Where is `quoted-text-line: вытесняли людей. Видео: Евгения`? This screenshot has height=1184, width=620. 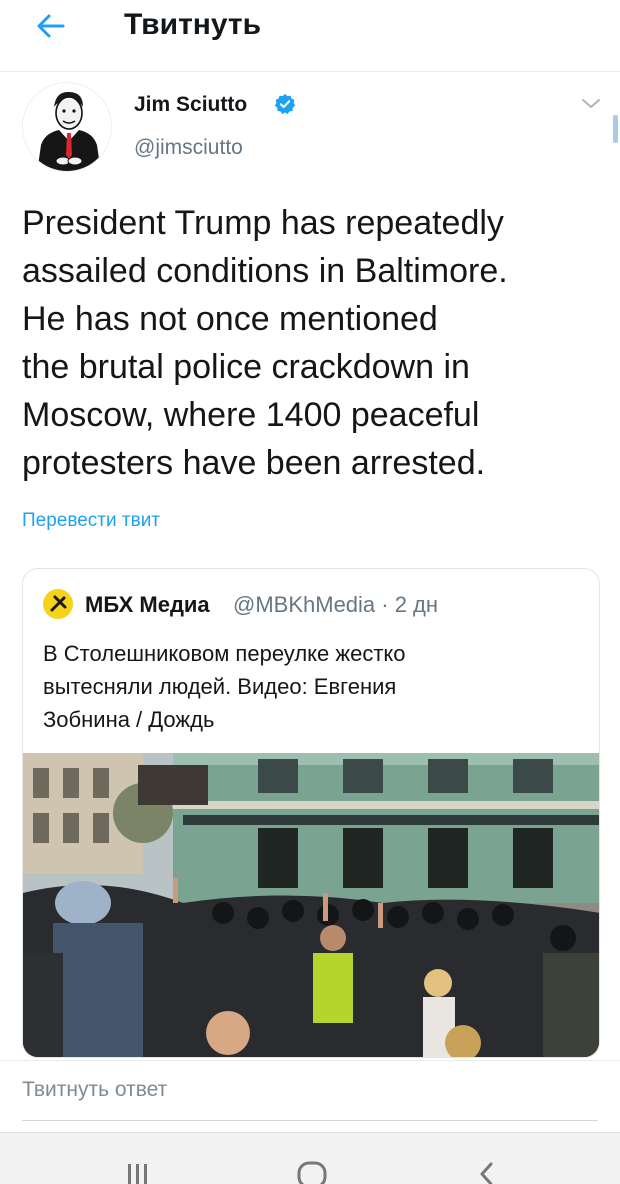
quoted-text-line: вытесняли людей. Видео: Евгения is located at coordinates (220, 686).